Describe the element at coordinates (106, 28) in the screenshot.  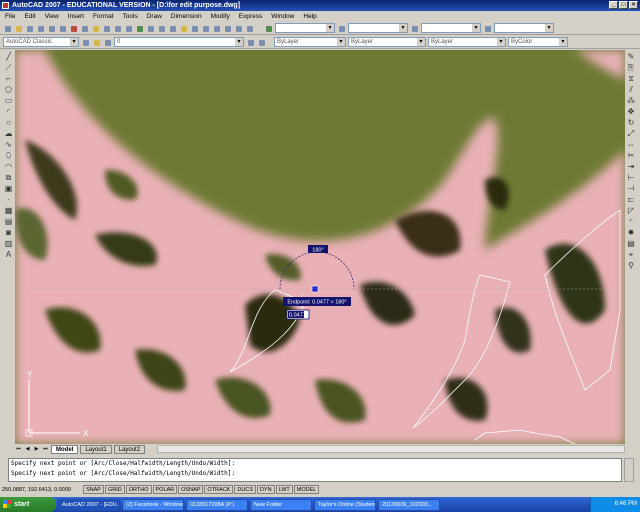
I see `match-properties-icon` at that location.